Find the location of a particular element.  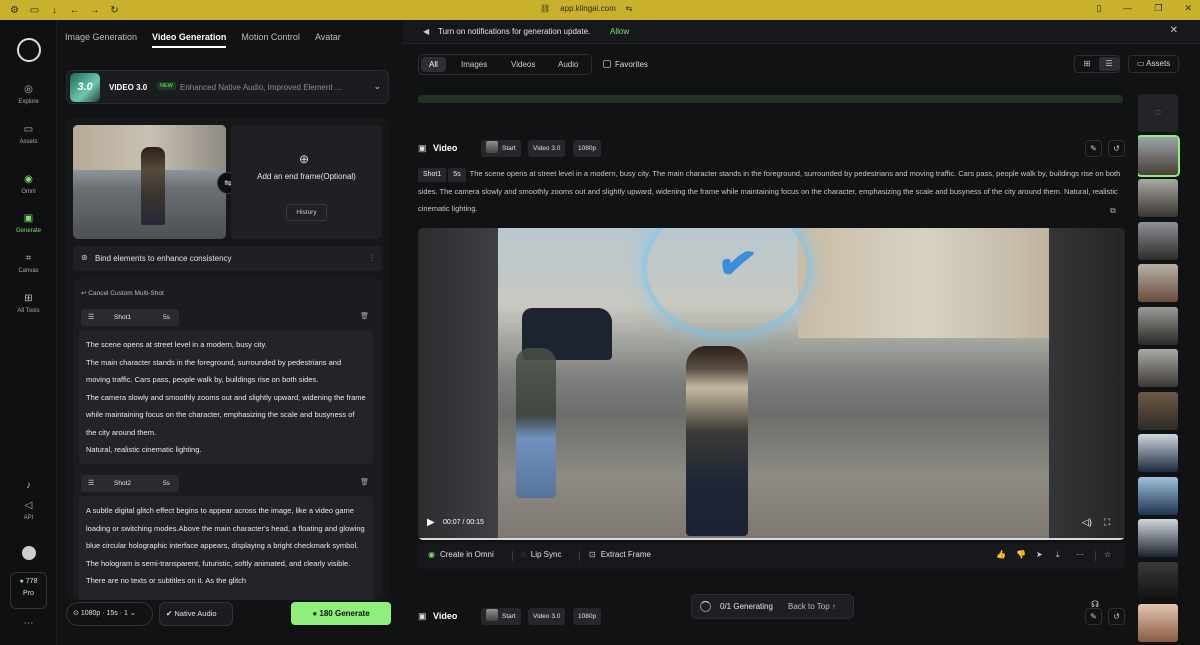

reload-icon: ↻ is located at coordinates (114, 10).